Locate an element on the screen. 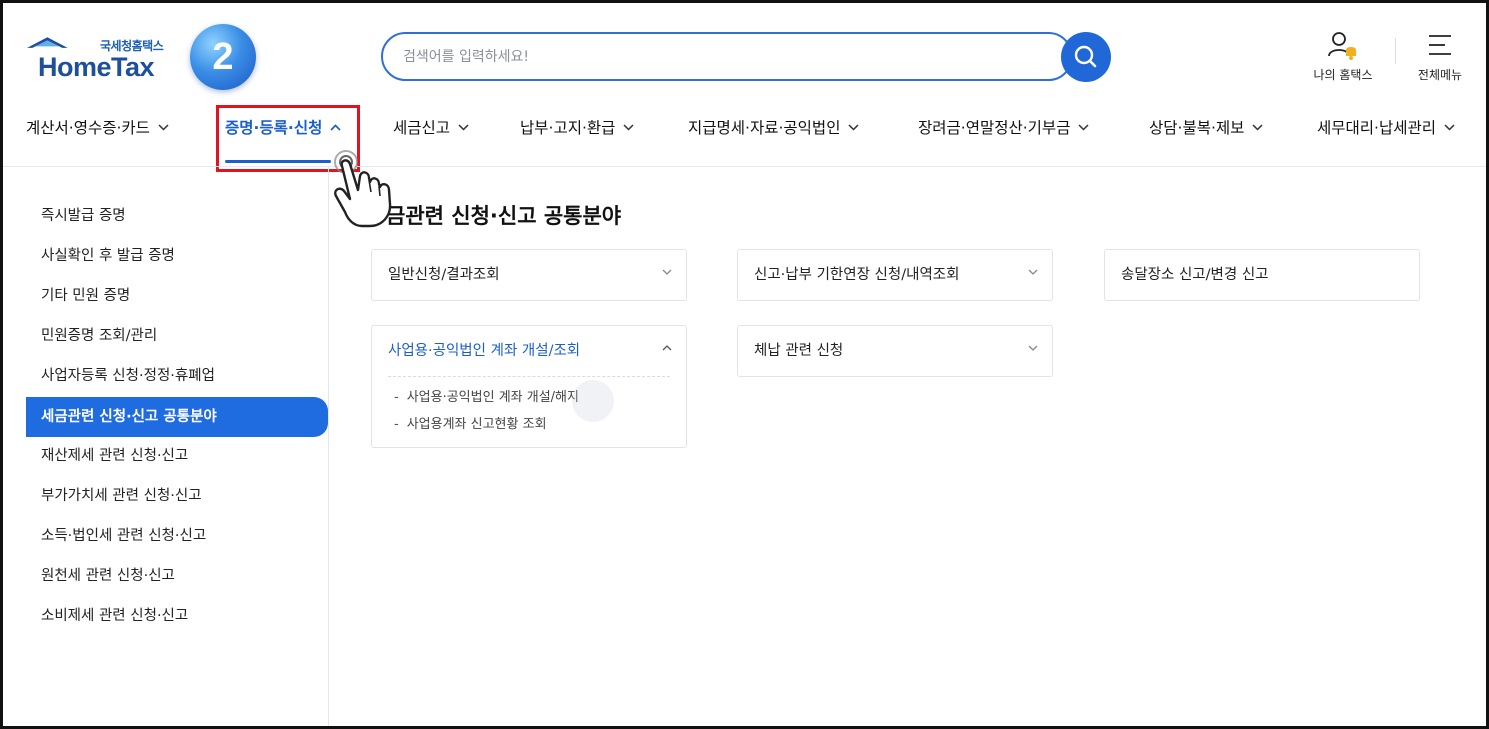 Image resolution: width=1489 pixels, height=729 pixels. sidebar-item-vat: 부가가치세 관련 신청·신고 is located at coordinates (177, 496).